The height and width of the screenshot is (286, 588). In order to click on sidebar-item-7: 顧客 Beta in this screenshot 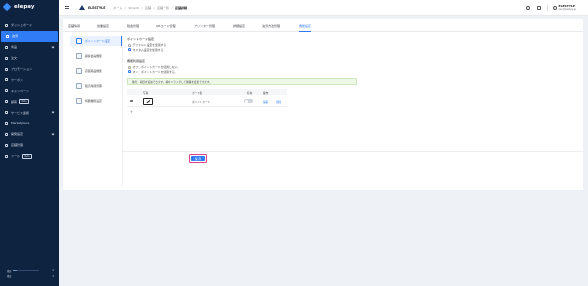, I will do `click(29, 101)`.